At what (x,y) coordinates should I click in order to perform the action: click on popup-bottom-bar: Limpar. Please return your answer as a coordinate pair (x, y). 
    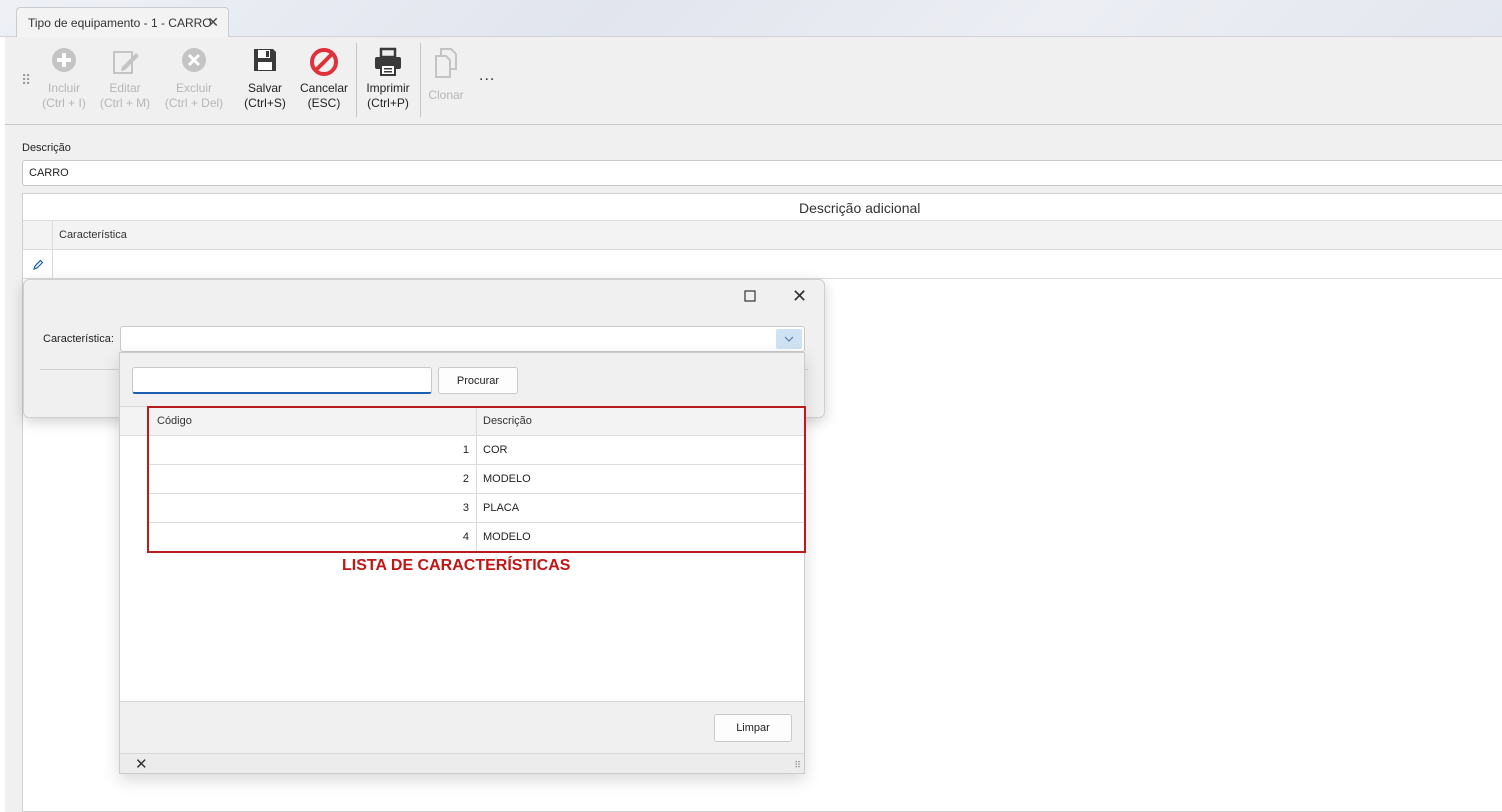
    Looking at the image, I should click on (462, 727).